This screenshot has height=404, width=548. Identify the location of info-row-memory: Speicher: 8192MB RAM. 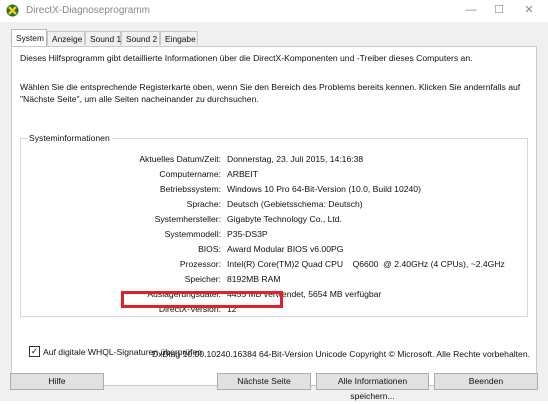
(271, 279).